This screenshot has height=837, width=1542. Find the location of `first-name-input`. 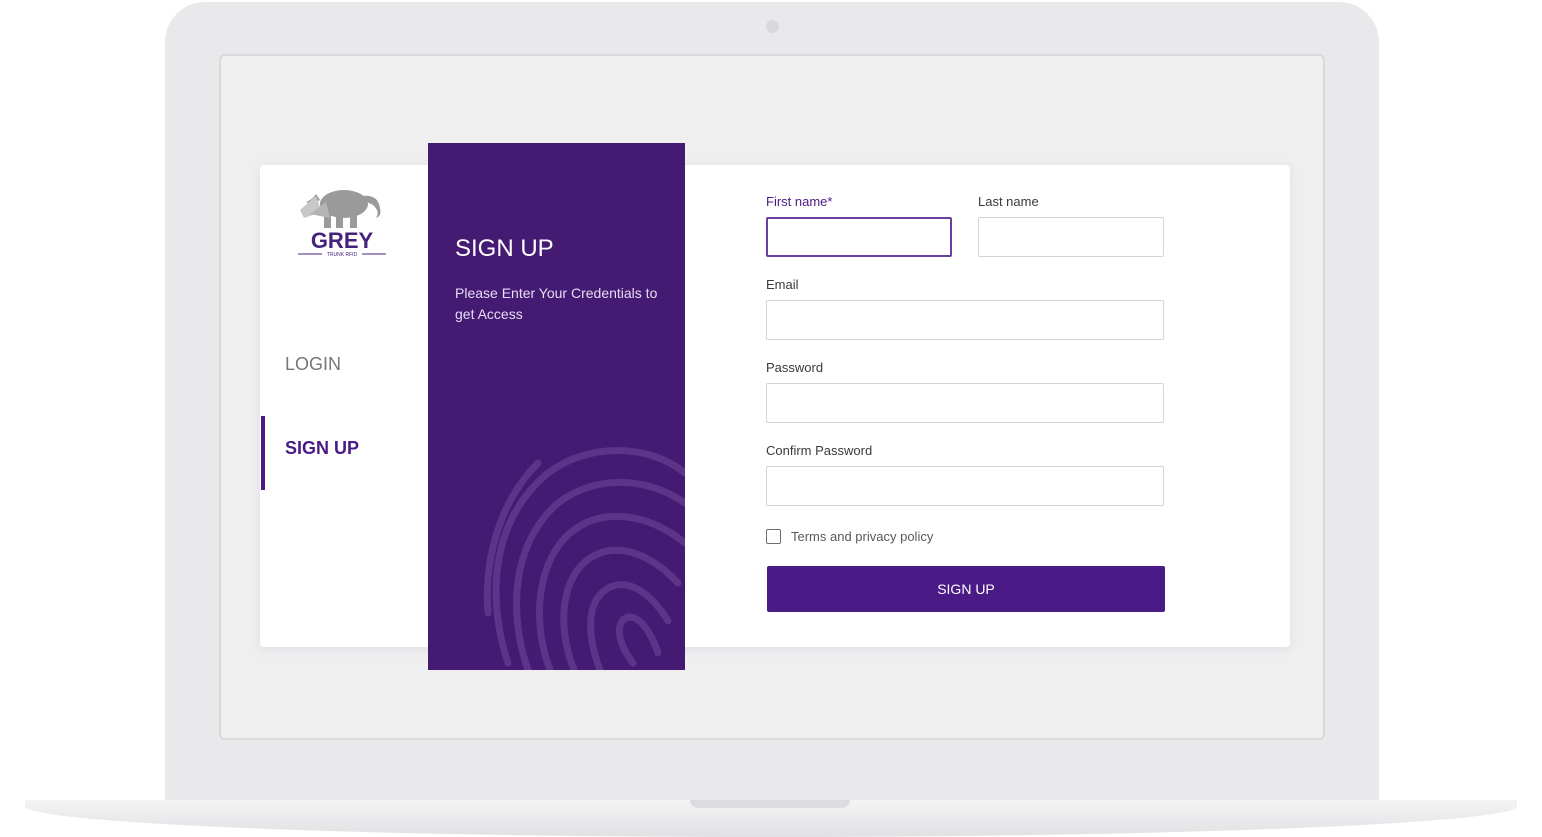

first-name-input is located at coordinates (859, 237).